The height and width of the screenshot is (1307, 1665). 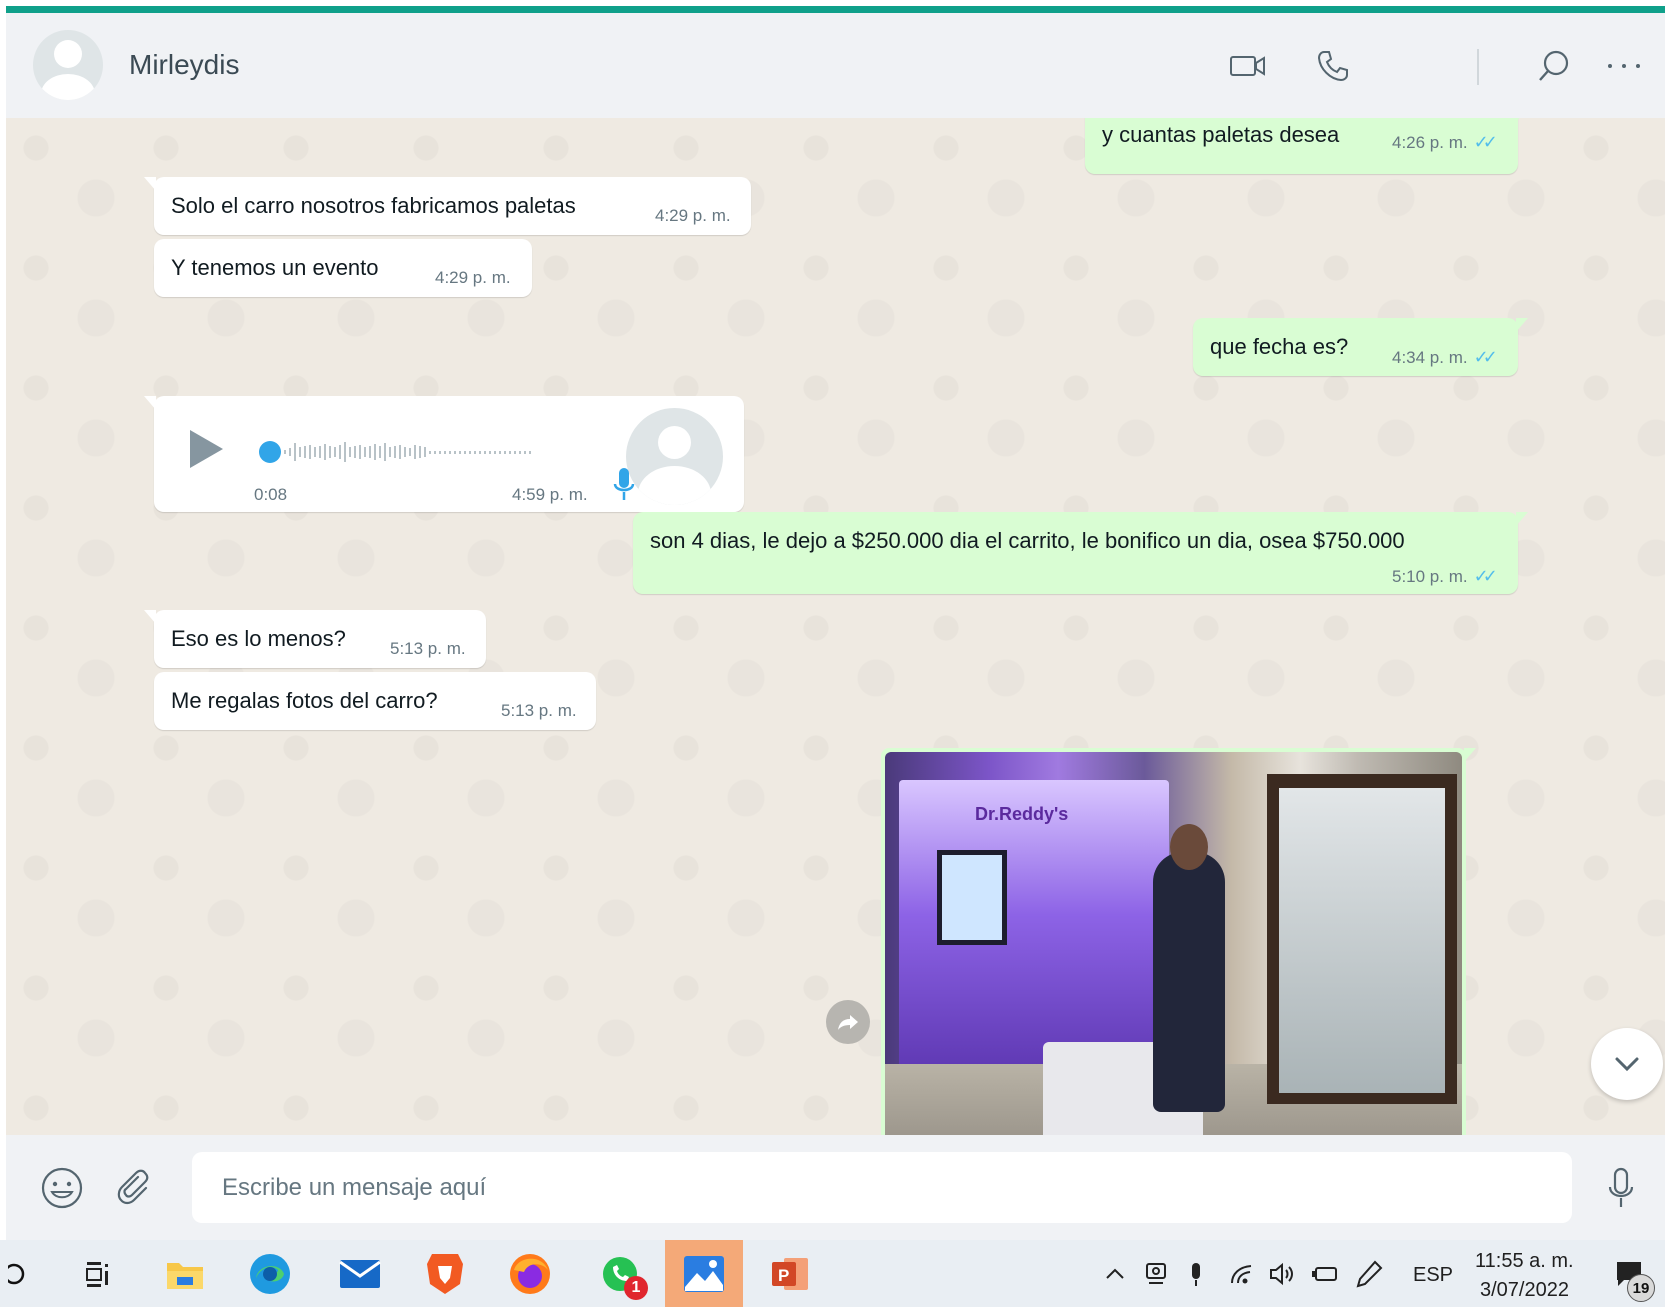 What do you see at coordinates (790, 1273) in the screenshot?
I see `powerpoint-icon: P` at bounding box center [790, 1273].